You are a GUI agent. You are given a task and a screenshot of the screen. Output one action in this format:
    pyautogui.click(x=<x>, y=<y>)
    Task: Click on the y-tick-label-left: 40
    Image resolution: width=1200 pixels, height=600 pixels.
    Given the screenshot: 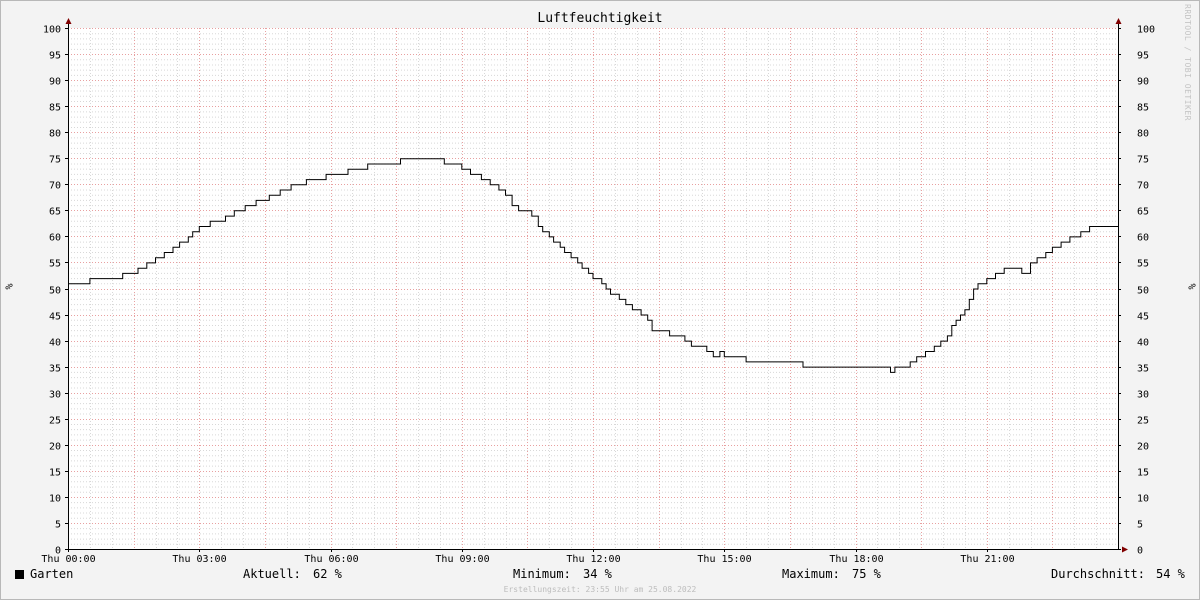 What is the action you would take?
    pyautogui.click(x=55, y=343)
    